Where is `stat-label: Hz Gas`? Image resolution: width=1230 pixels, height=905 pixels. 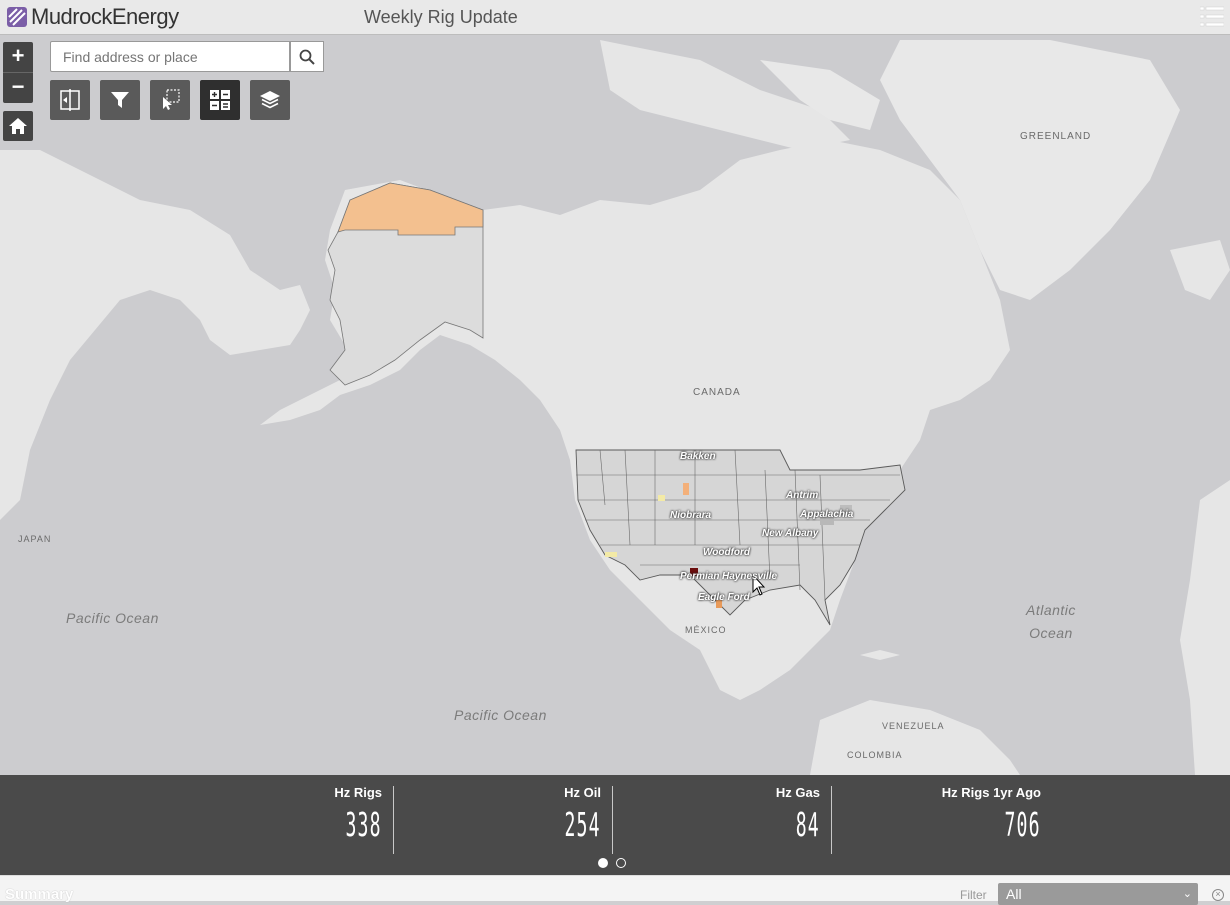
stat-label: Hz Gas is located at coordinates (797, 792).